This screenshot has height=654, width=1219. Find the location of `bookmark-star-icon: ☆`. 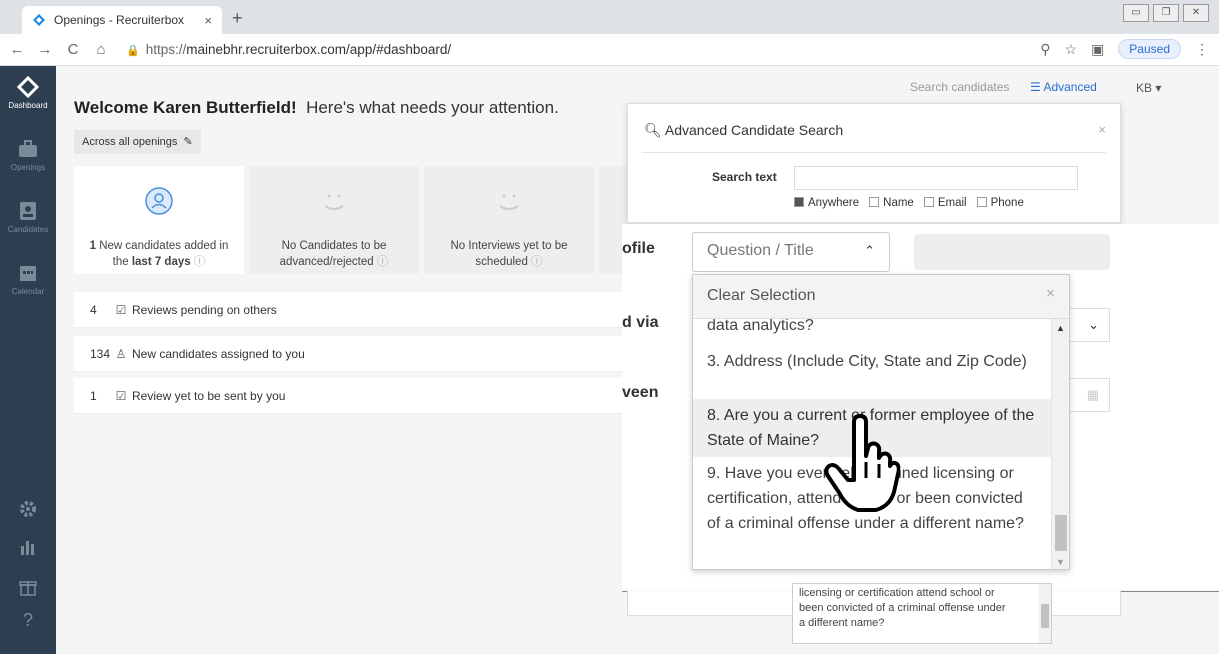

bookmark-star-icon: ☆ is located at coordinates (1071, 49).